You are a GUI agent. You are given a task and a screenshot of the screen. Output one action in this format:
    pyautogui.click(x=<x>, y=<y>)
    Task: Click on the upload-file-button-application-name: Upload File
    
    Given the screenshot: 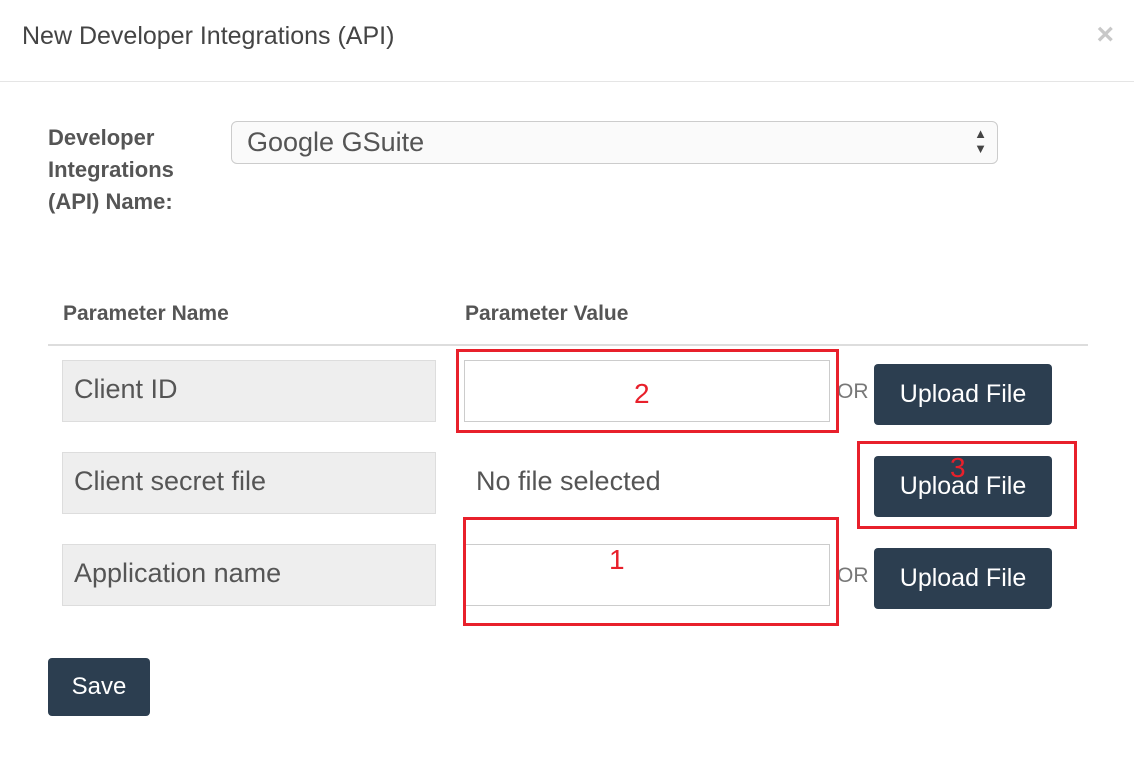 What is the action you would take?
    pyautogui.click(x=963, y=578)
    